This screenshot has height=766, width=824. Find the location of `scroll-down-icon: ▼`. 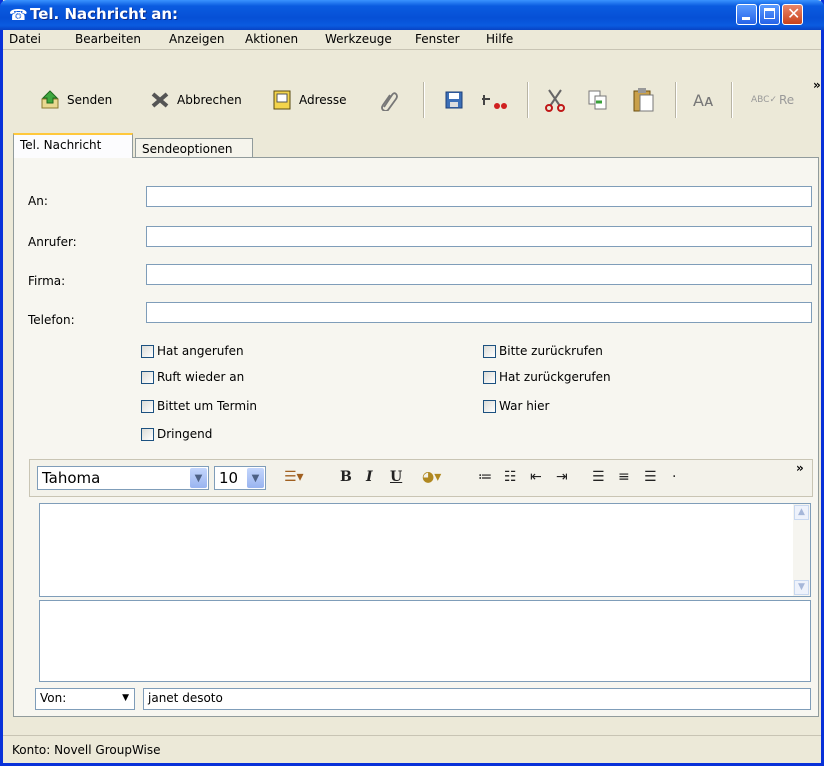

scroll-down-icon: ▼ is located at coordinates (801, 587).